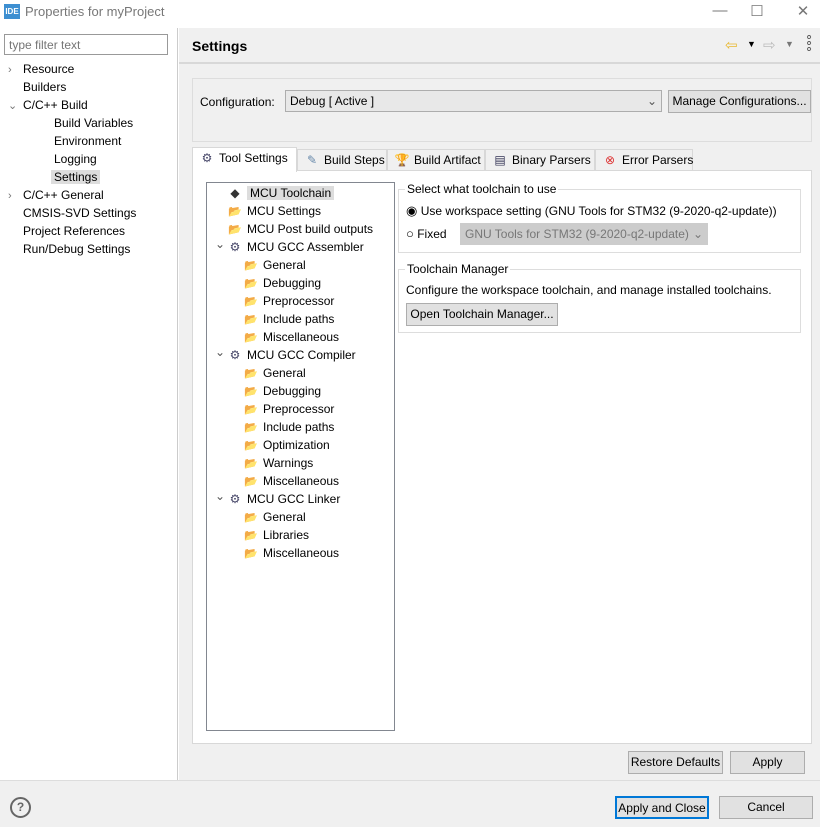 The width and height of the screenshot is (820, 827). I want to click on restore-defaults-button: Restore Defaults, so click(675, 762).